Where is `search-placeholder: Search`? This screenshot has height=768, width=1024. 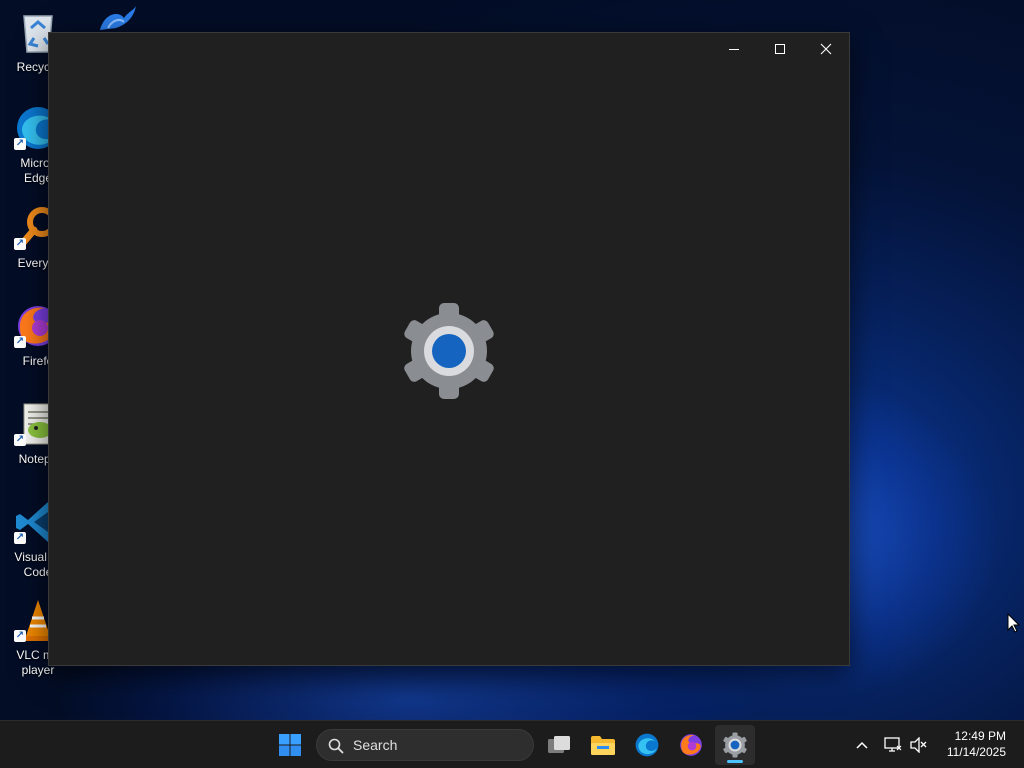 search-placeholder: Search is located at coordinates (375, 745).